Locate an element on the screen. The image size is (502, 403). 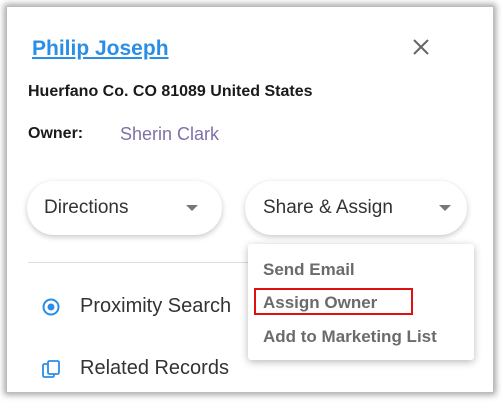
directions-button: Directions is located at coordinates (124, 208).